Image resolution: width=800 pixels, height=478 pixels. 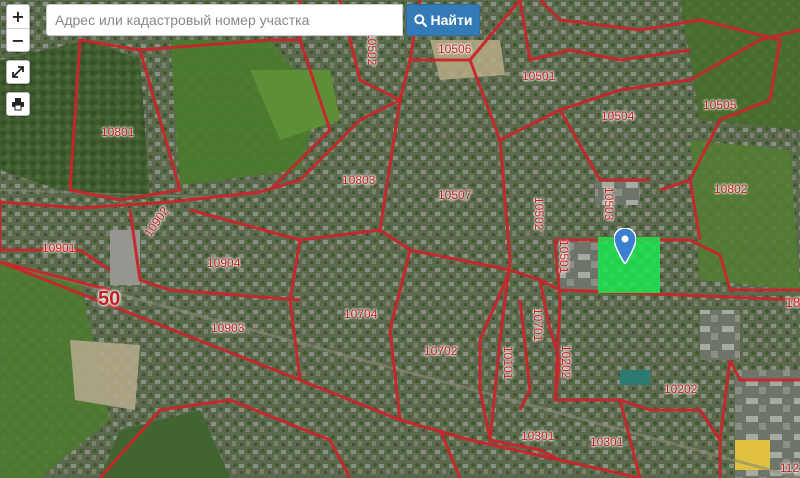 What do you see at coordinates (228, 328) in the screenshot?
I see `quarter-label: 10903` at bounding box center [228, 328].